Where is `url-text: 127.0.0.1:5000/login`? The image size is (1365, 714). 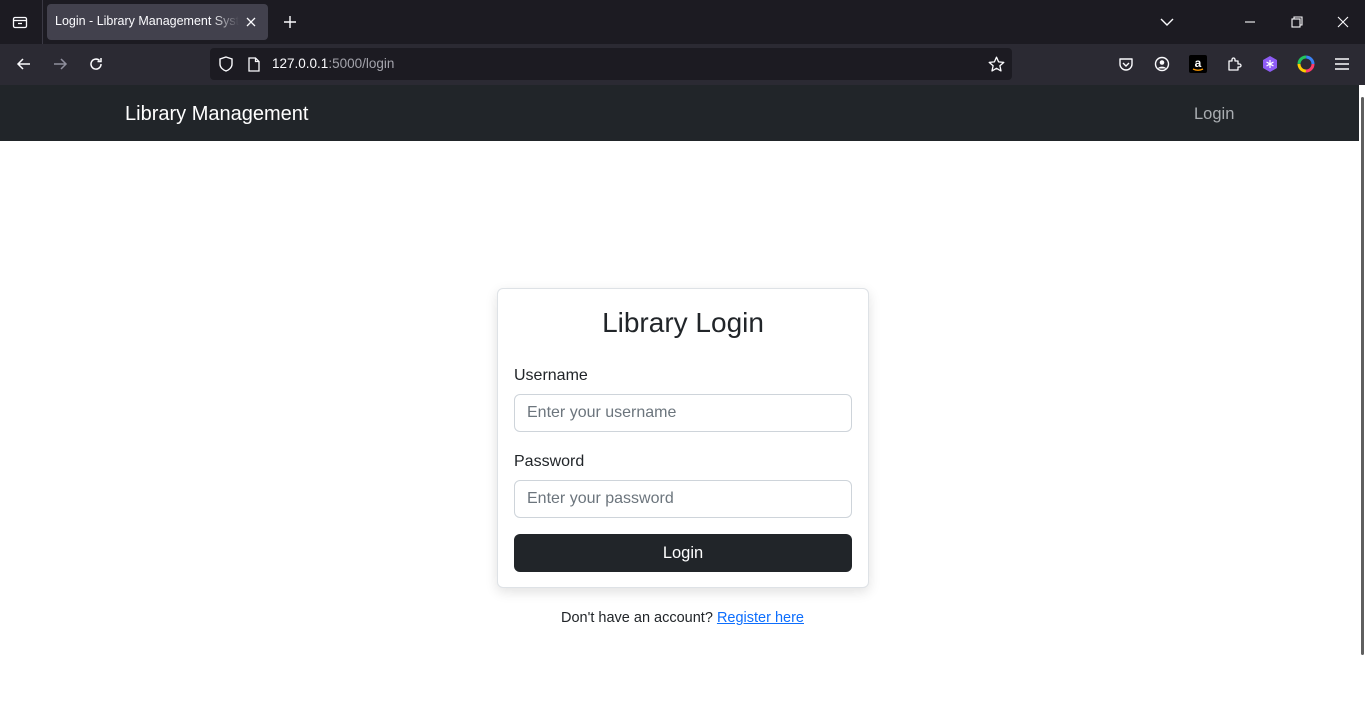
url-text: 127.0.0.1:5000/login is located at coordinates (333, 63).